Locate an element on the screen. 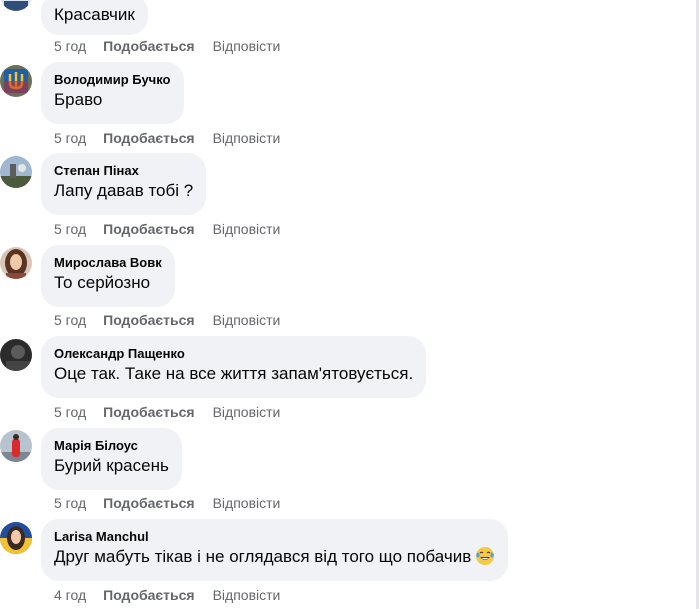 This screenshot has height=609, width=699. comment-text: Красавчик is located at coordinates (94, 14).